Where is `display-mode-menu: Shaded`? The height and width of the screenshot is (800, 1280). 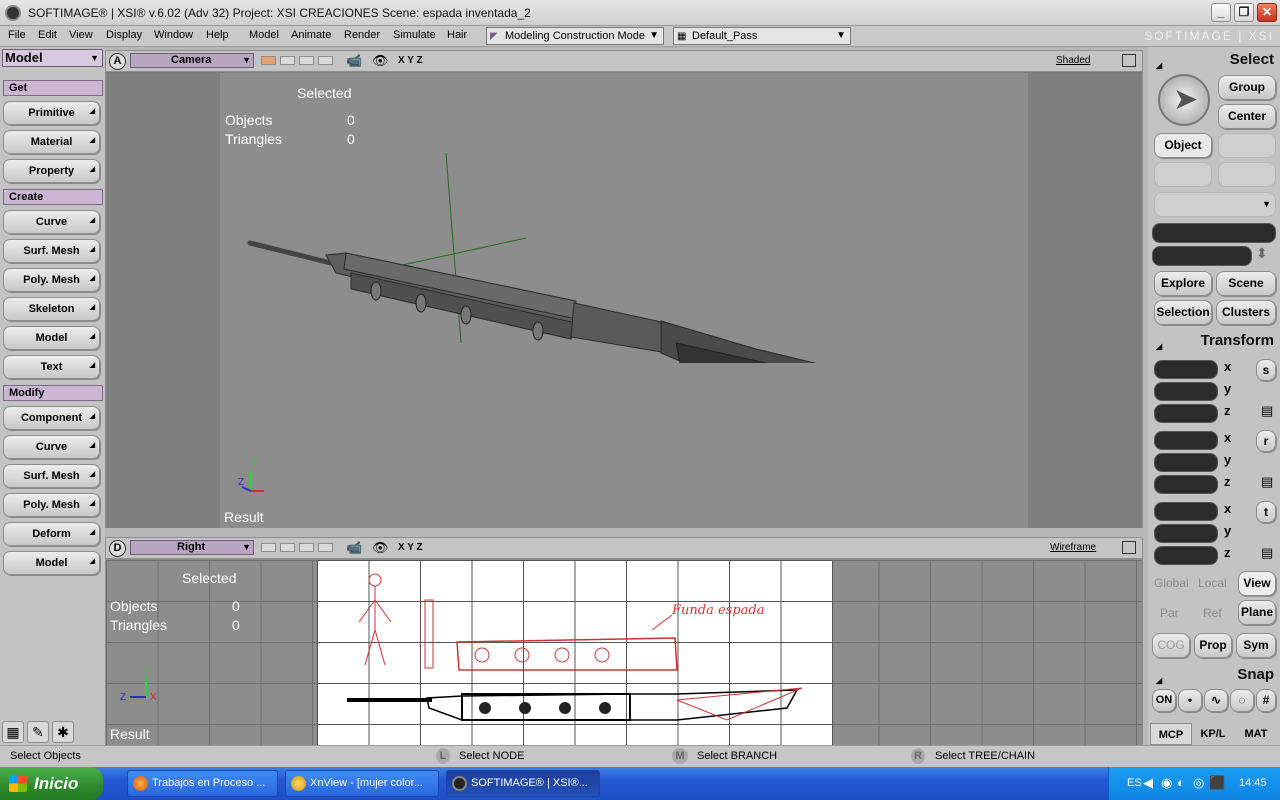
display-mode-menu: Shaded is located at coordinates (1073, 60).